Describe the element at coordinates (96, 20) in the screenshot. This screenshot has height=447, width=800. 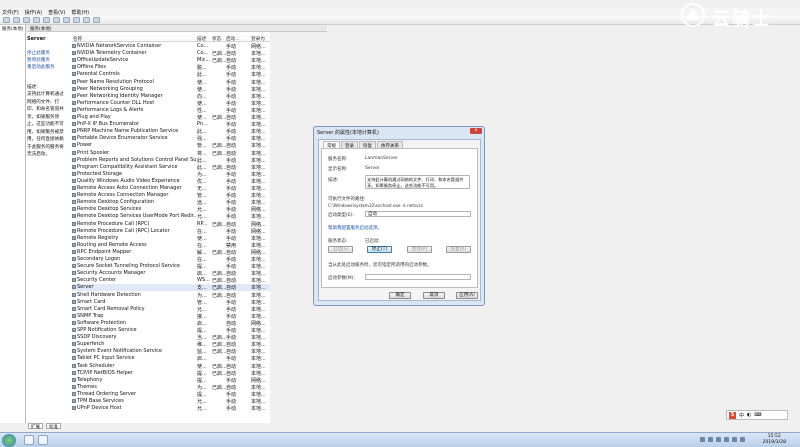
I see `restart-icon` at that location.